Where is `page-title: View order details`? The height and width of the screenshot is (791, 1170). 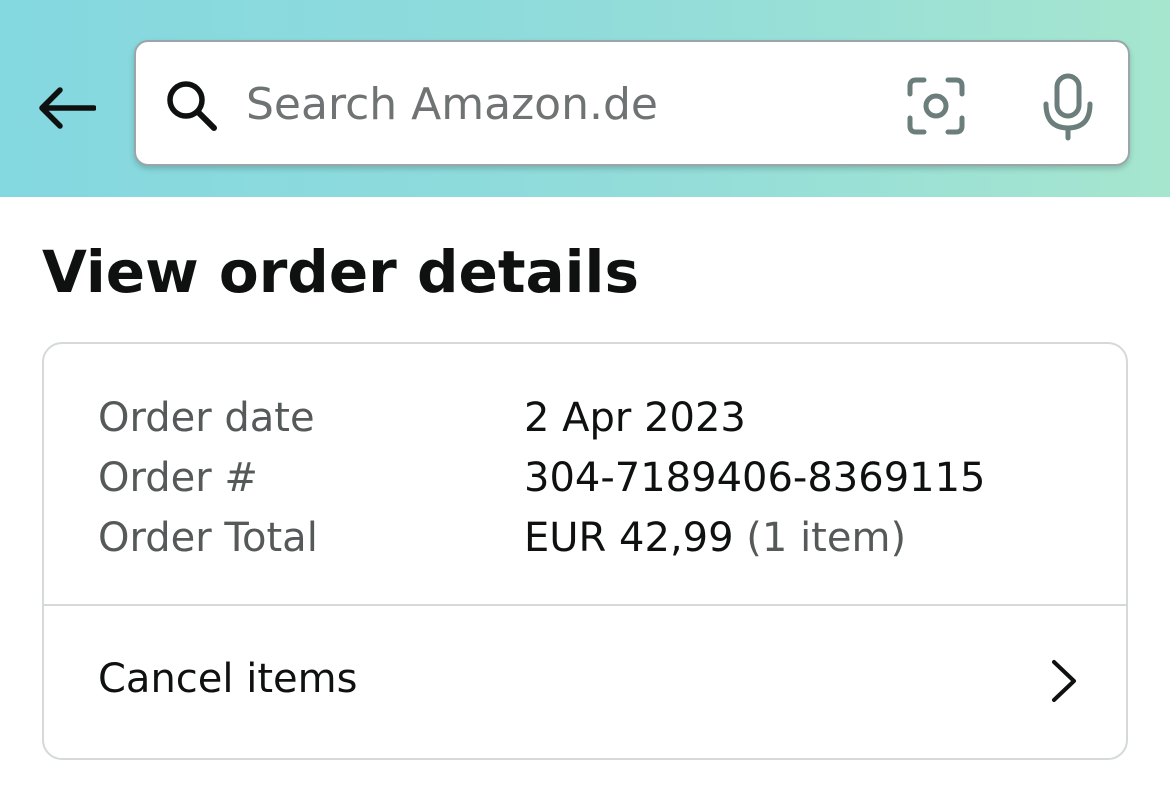 page-title: View order details is located at coordinates (340, 272).